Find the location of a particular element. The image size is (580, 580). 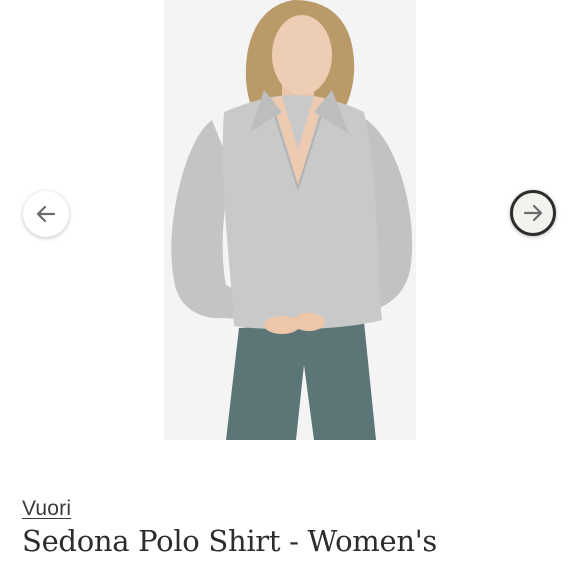

previous-image-button is located at coordinates (46, 214).